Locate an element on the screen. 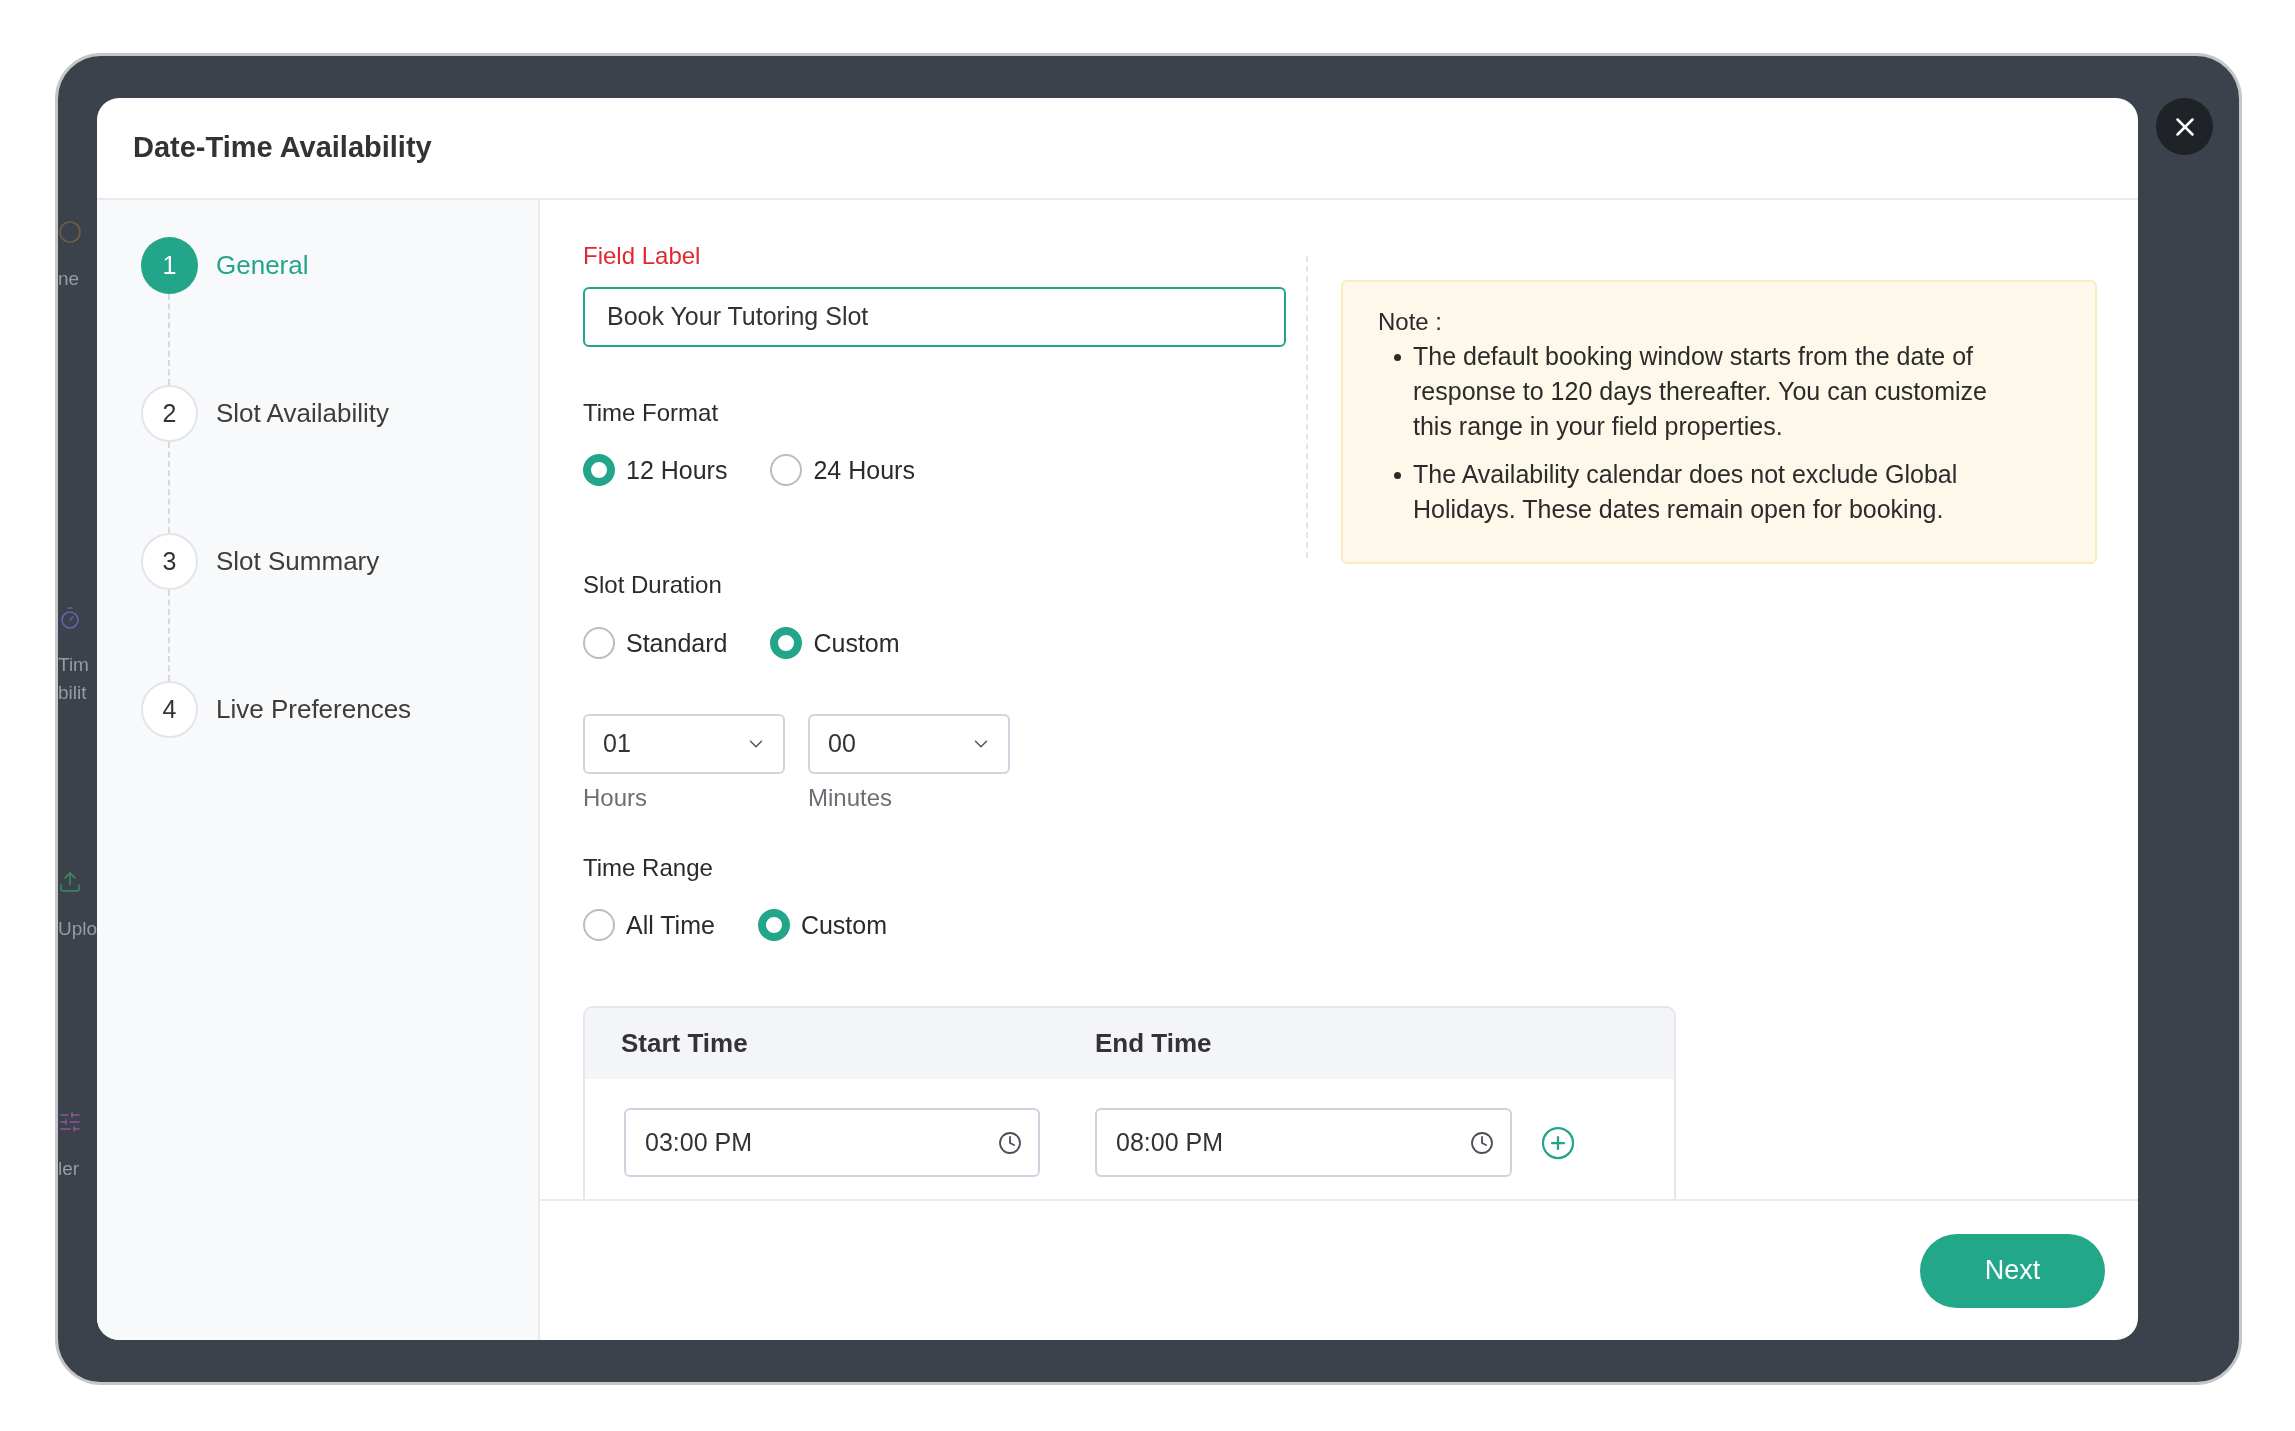  step-number: 2 is located at coordinates (169, 413).